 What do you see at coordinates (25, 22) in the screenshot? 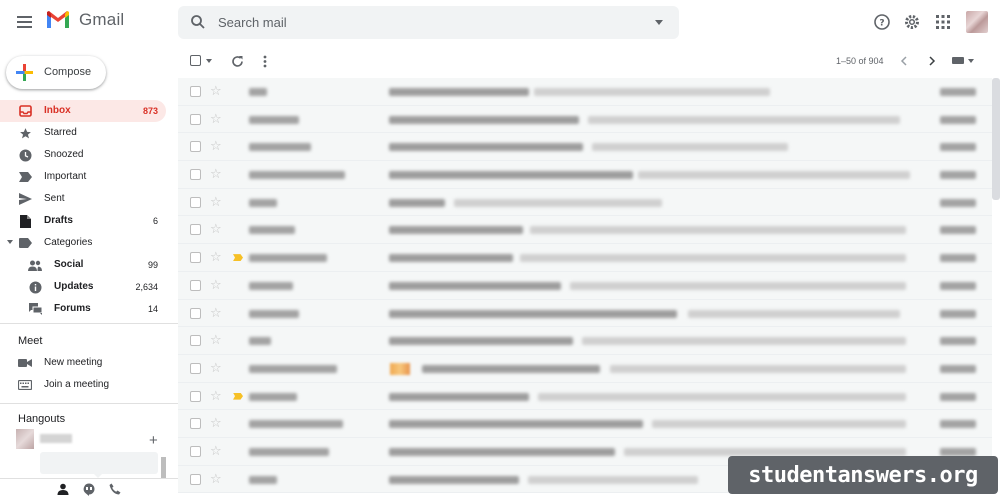
I see `menu-icon` at bounding box center [25, 22].